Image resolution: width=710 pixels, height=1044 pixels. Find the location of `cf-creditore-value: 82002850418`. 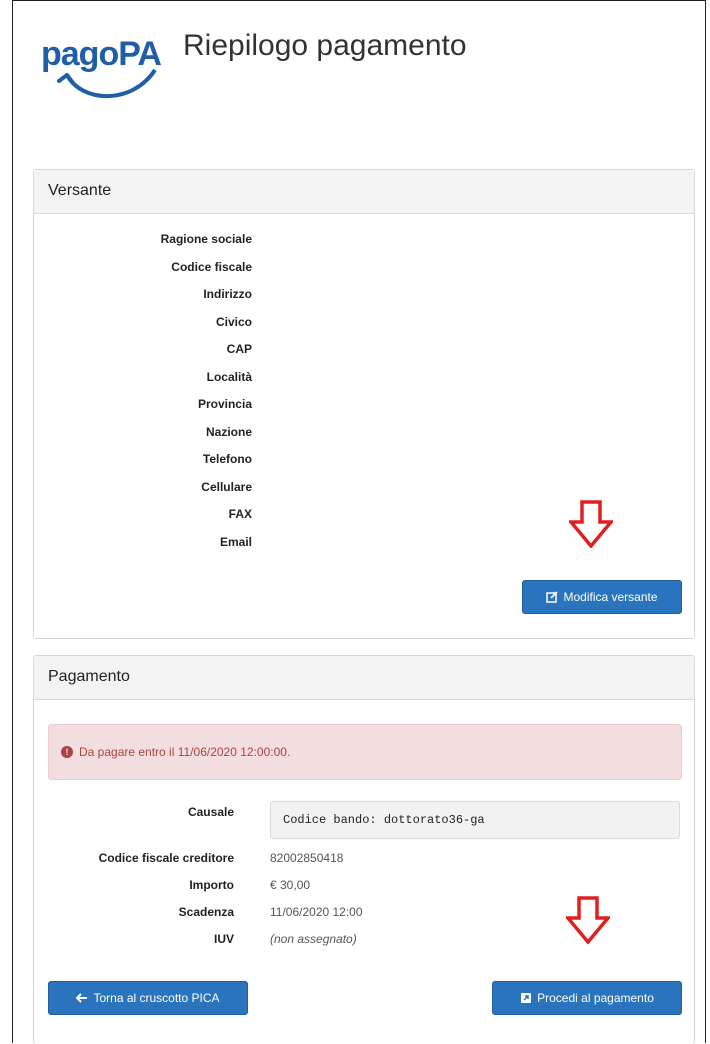

cf-creditore-value: 82002850418 is located at coordinates (307, 858).